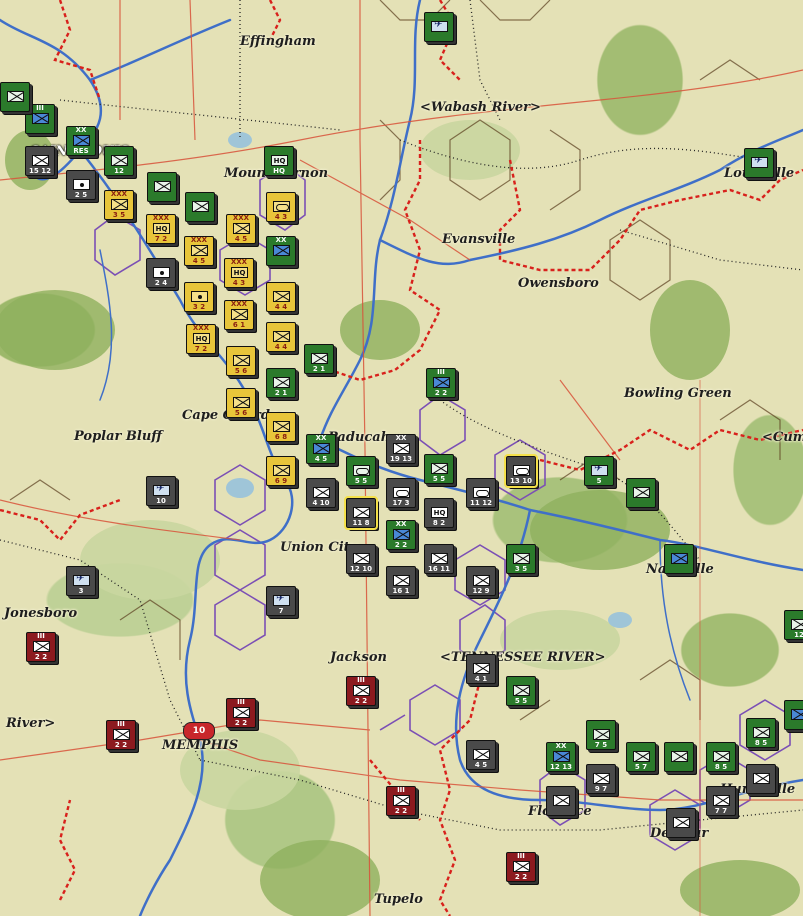 The height and width of the screenshot is (916, 803). Describe the element at coordinates (239, 315) in the screenshot. I see `unit-counter: XXX 6 1` at that location.